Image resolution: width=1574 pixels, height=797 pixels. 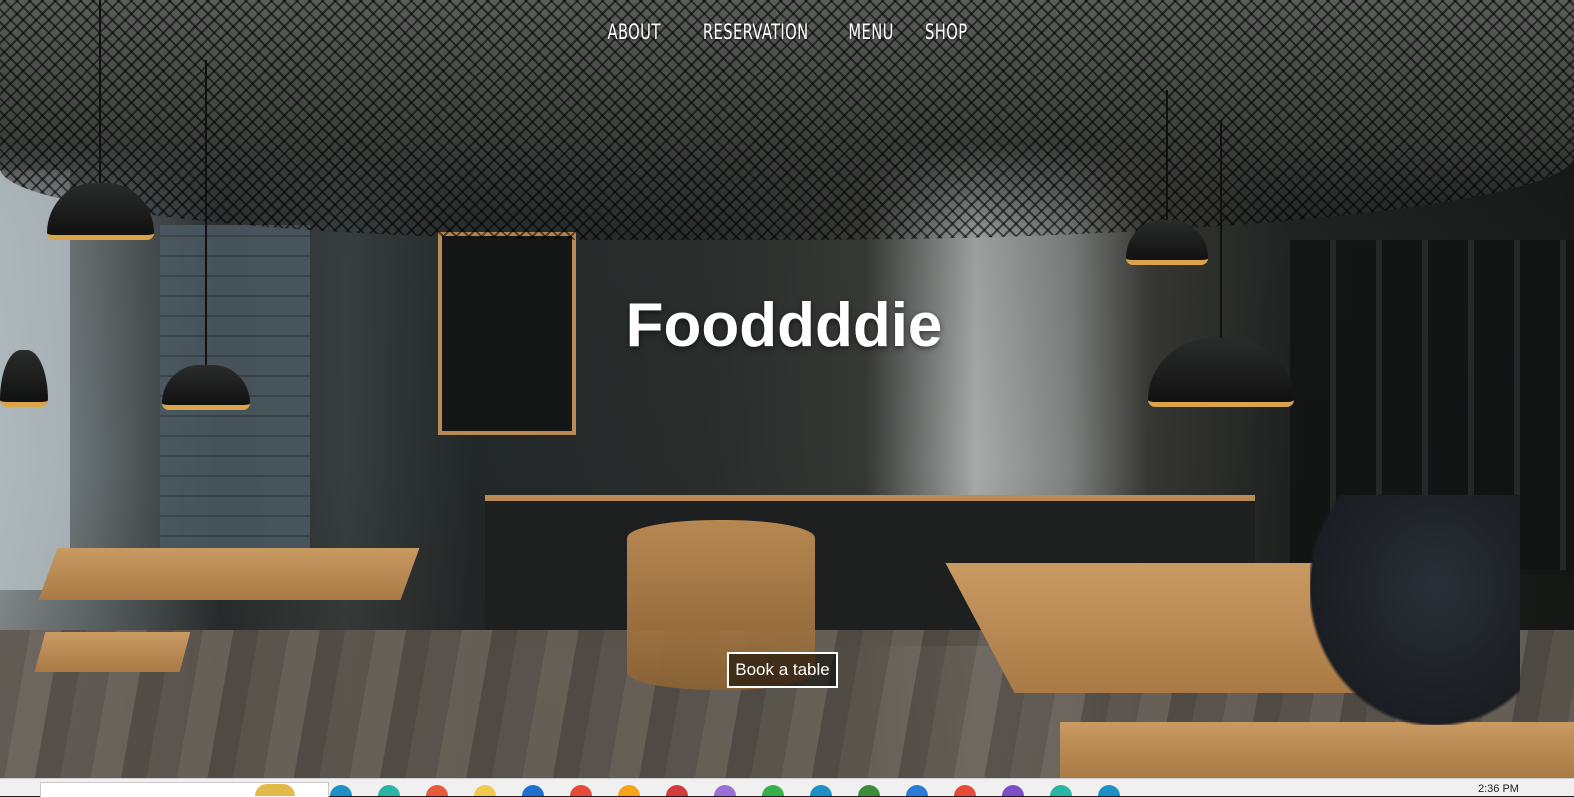 I want to click on os-taskbar: 2:36 PM, so click(x=787, y=787).